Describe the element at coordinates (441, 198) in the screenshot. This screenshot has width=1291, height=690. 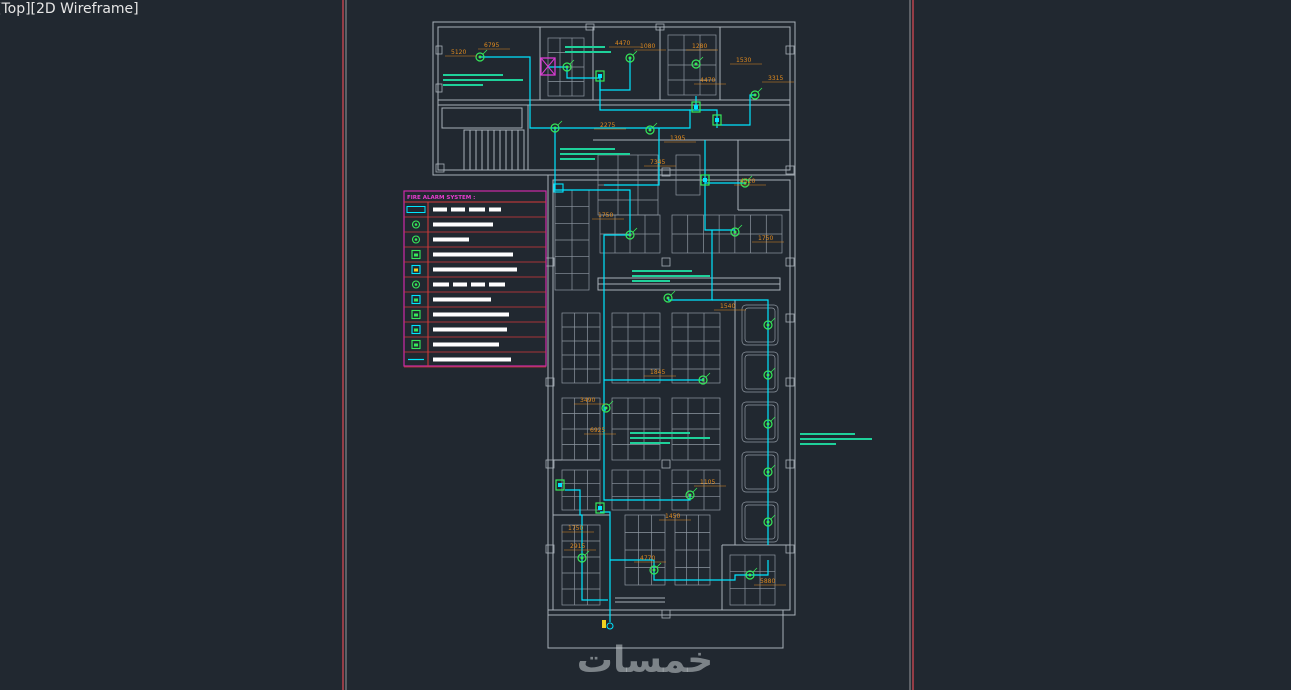
I see `legend-title: FIRE ALARM SYSTEM :` at that location.